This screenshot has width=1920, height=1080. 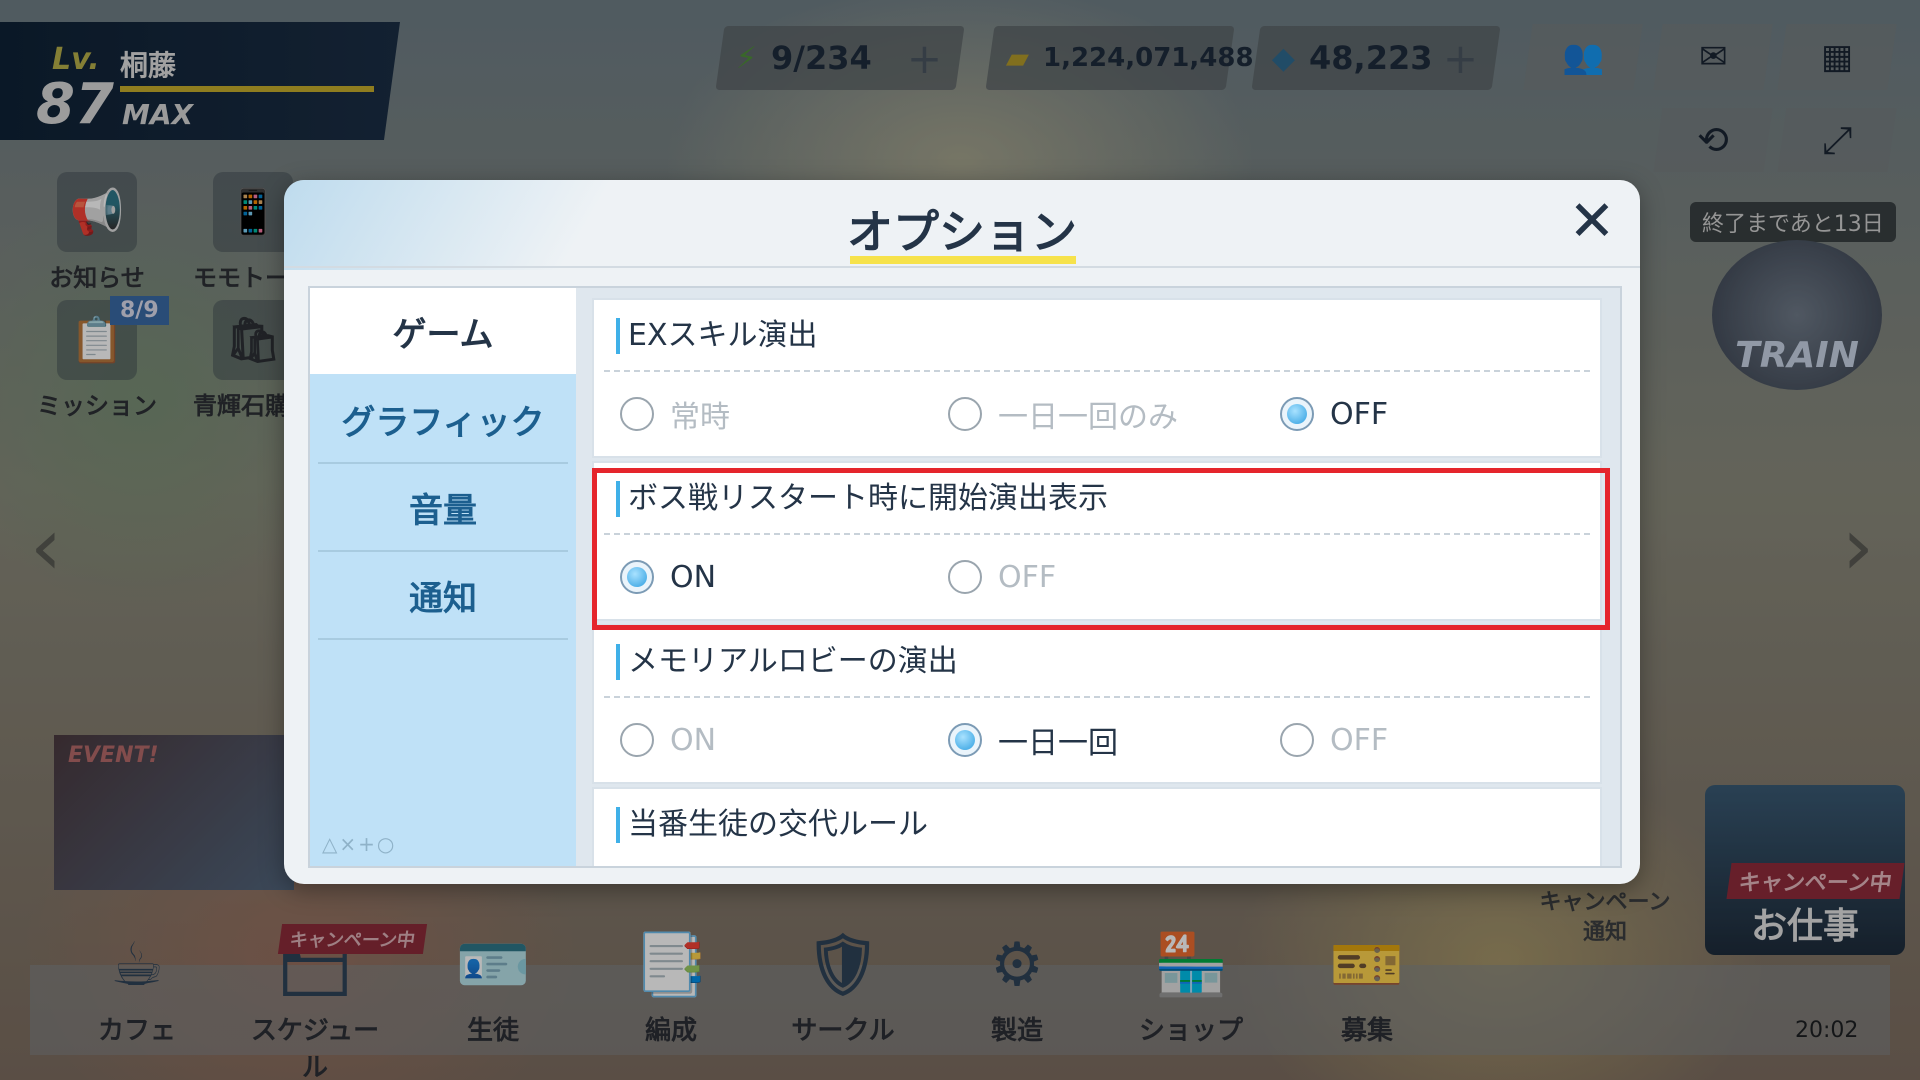 I want to click on radio-boss-restart-off: OFF, so click(x=1002, y=577).